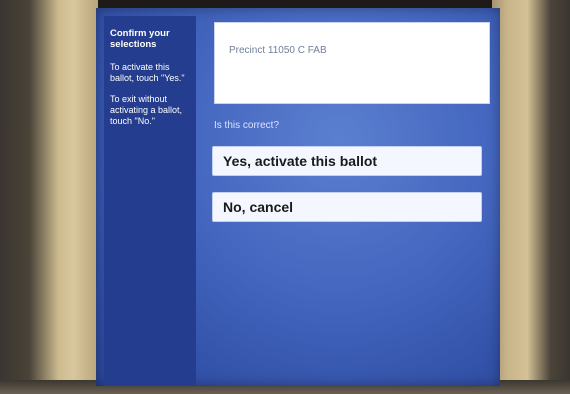 The width and height of the screenshot is (570, 394). What do you see at coordinates (140, 39) in the screenshot?
I see `sidebar-title: Confirm your selections` at bounding box center [140, 39].